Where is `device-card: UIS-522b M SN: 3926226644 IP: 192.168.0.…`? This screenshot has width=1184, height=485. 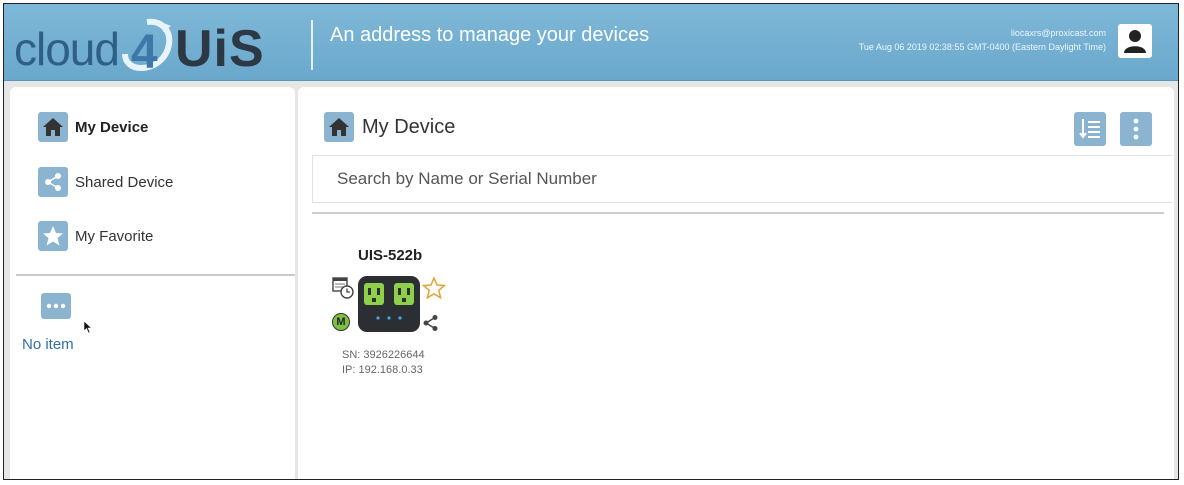
device-card: UIS-522b M SN: 3926226644 IP: 192.168.0.… is located at coordinates (392, 312).